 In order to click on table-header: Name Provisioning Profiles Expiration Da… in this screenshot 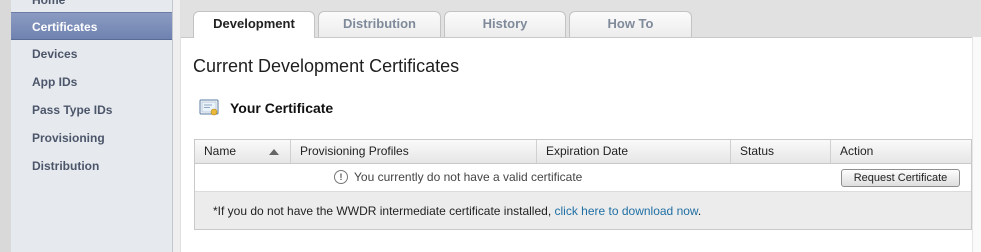, I will do `click(583, 152)`.